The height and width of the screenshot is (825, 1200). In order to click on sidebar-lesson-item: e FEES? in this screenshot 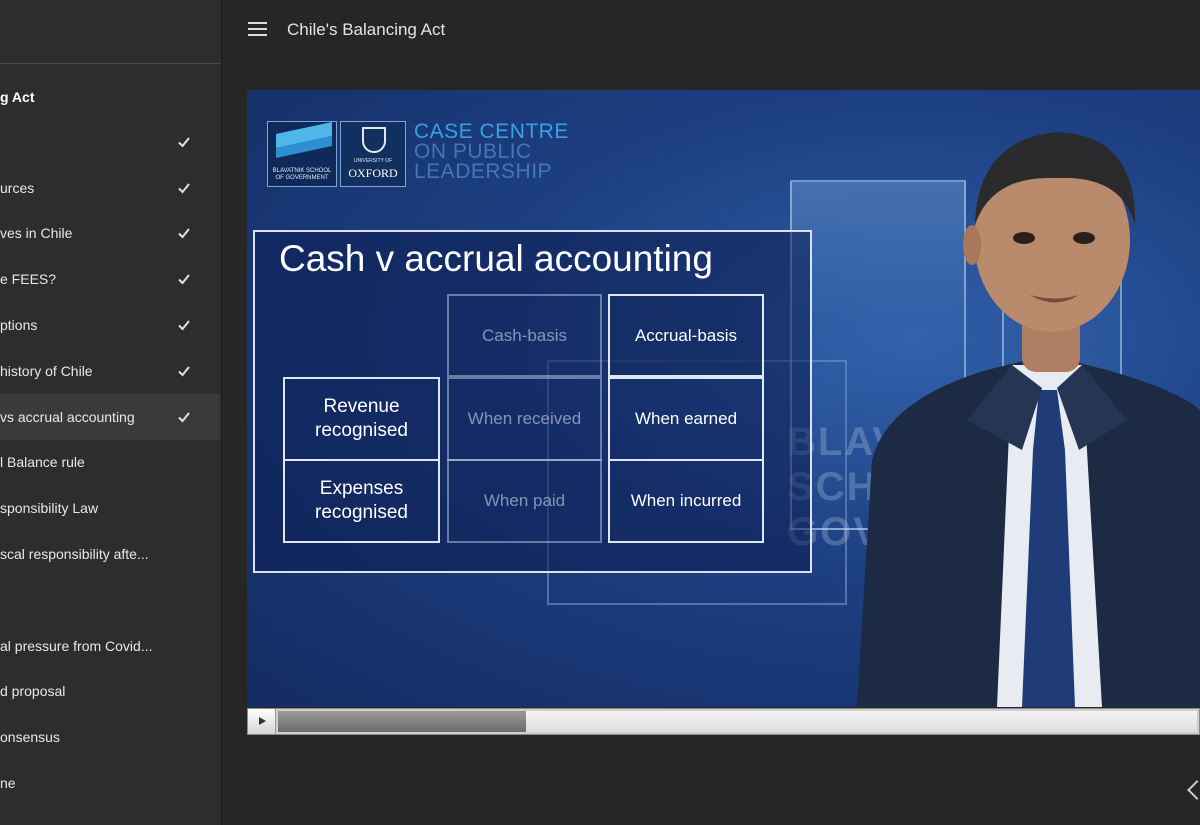, I will do `click(110, 279)`.